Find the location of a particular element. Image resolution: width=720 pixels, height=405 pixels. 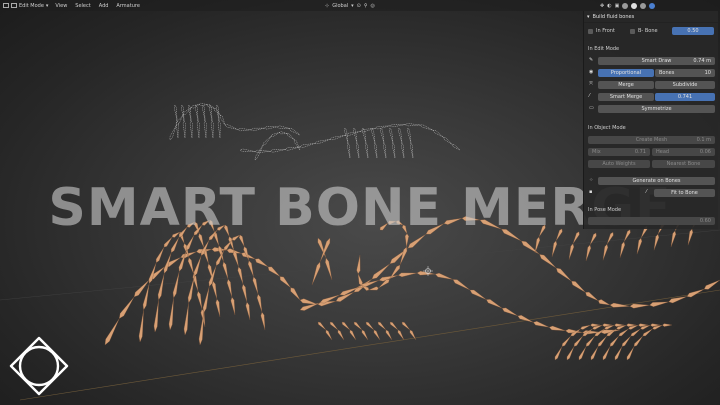

in-front-checkbox: In Front is located at coordinates (601, 31).